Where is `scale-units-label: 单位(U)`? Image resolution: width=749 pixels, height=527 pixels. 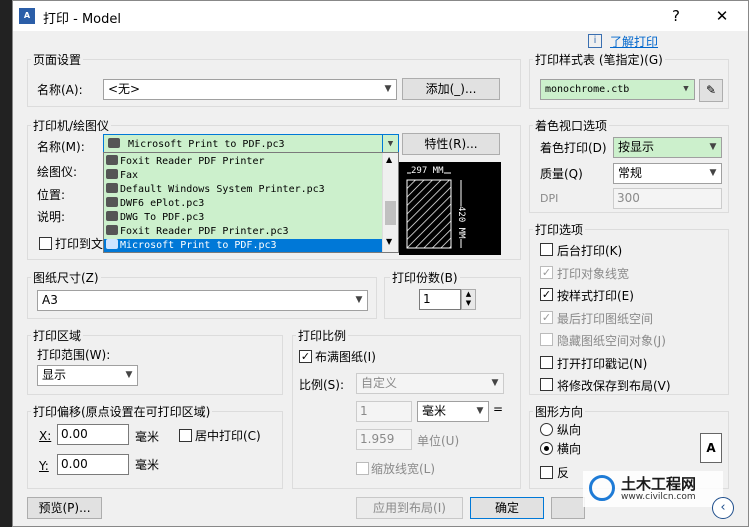 scale-units-label: 单位(U) is located at coordinates (438, 441).